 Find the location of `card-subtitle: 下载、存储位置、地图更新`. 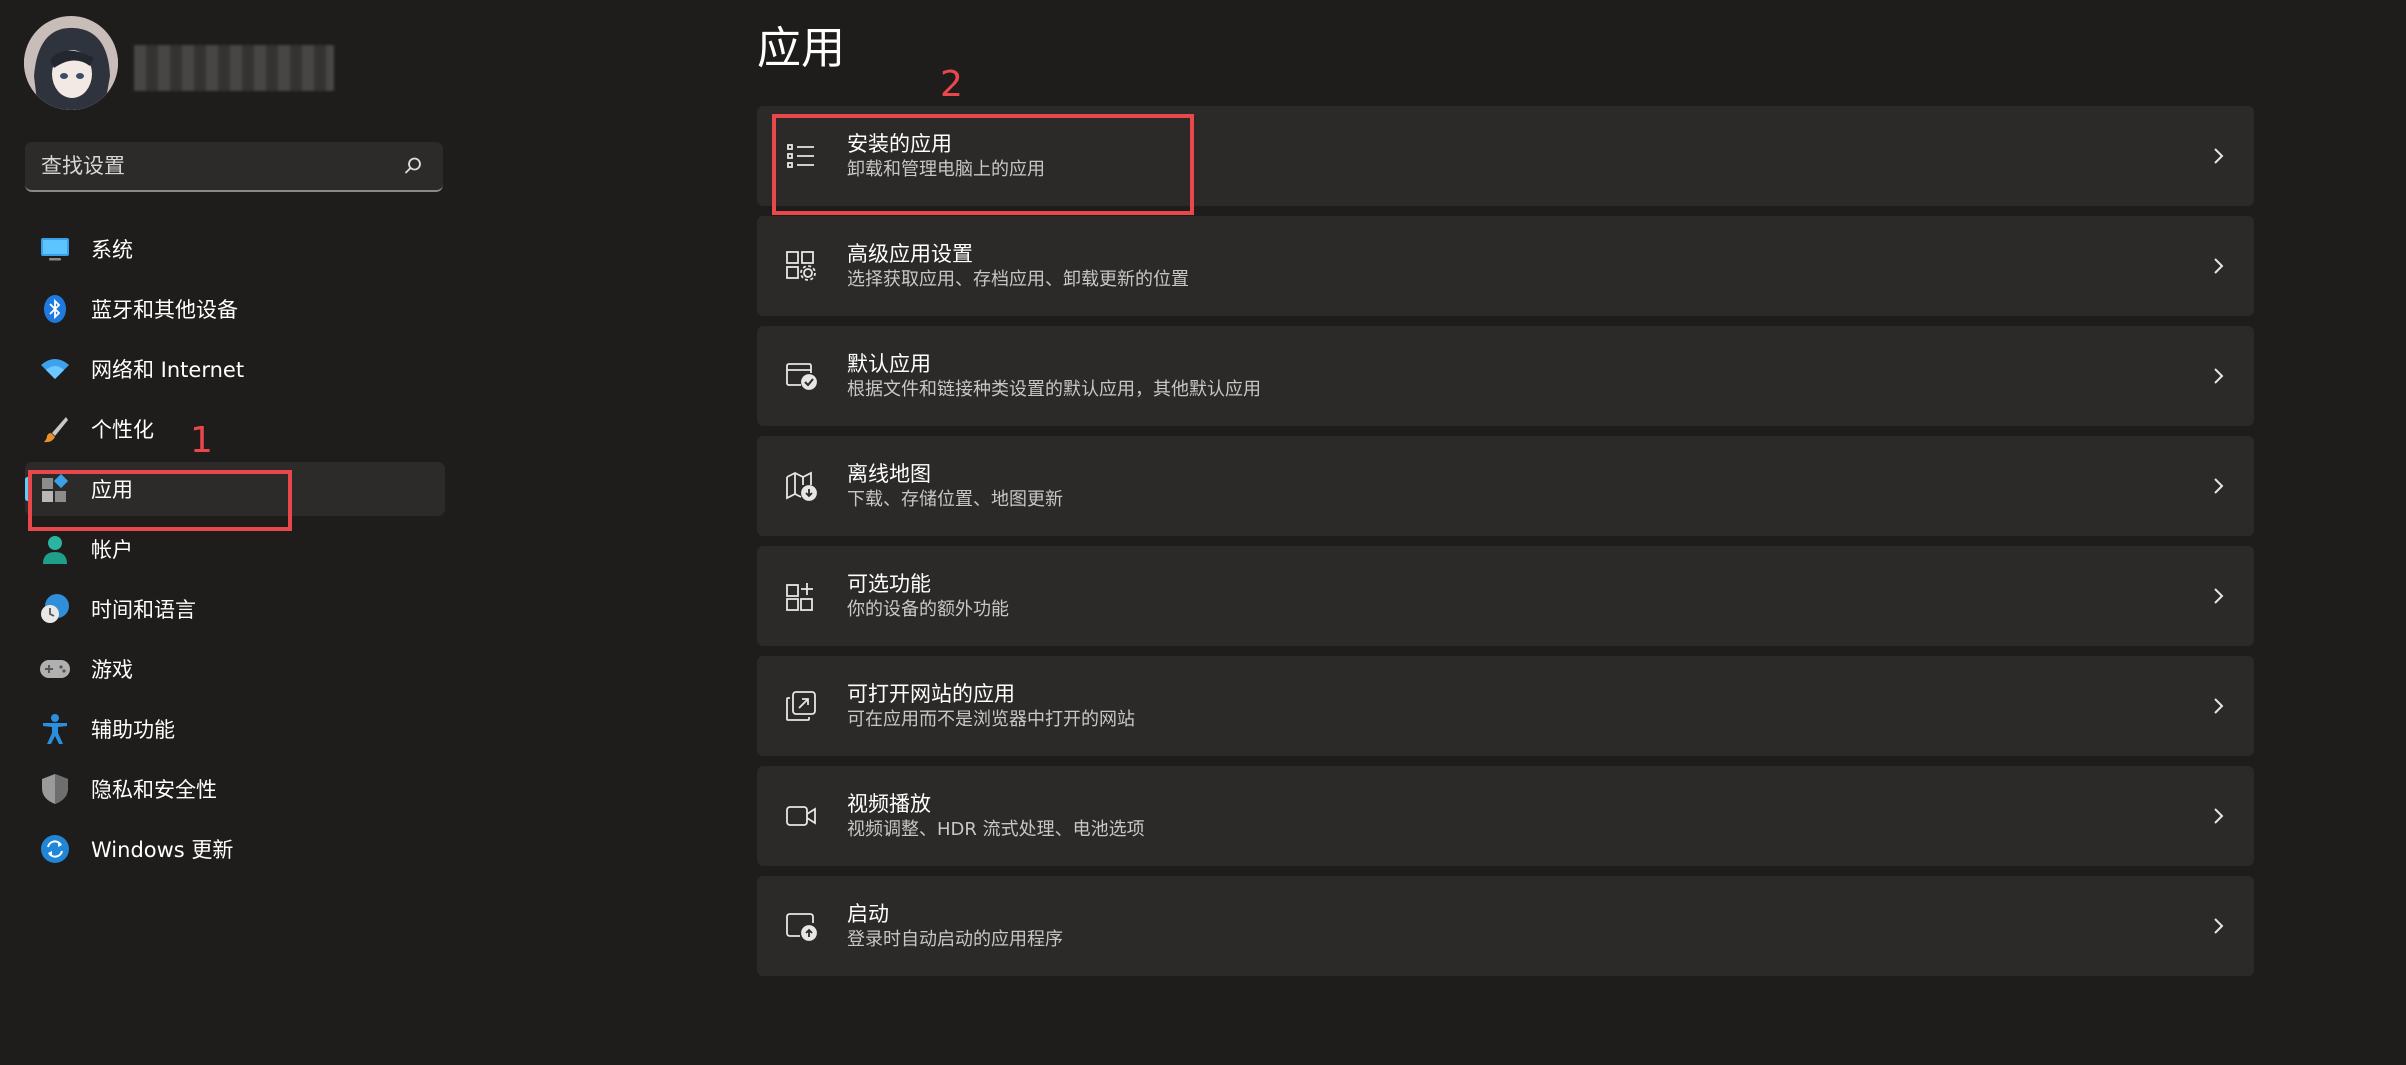

card-subtitle: 下载、存储位置、地图更新 is located at coordinates (955, 499).